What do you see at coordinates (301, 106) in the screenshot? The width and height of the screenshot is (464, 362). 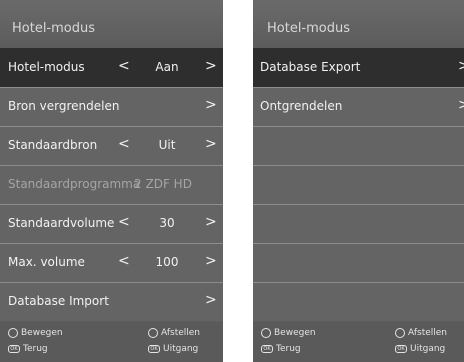 I see `menu-item-label: Ontgrendelen` at bounding box center [301, 106].